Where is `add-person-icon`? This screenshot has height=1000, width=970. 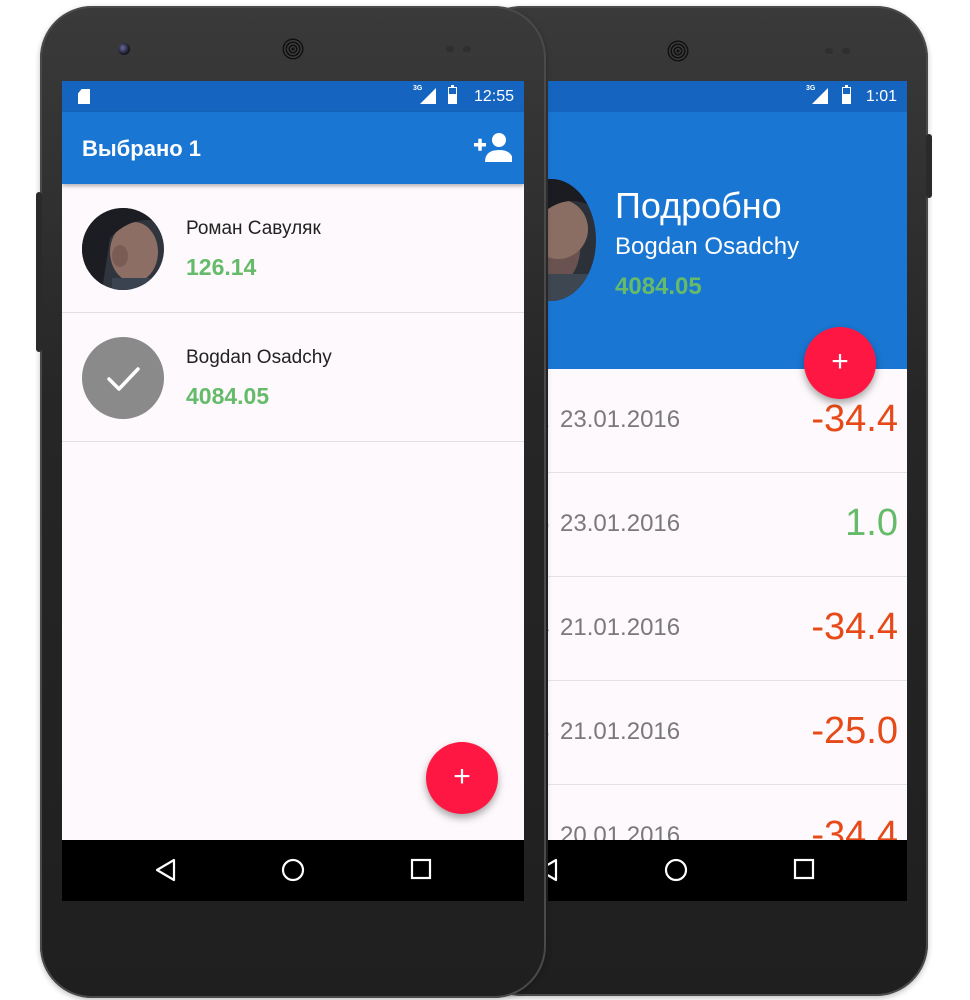
add-person-icon is located at coordinates (493, 147).